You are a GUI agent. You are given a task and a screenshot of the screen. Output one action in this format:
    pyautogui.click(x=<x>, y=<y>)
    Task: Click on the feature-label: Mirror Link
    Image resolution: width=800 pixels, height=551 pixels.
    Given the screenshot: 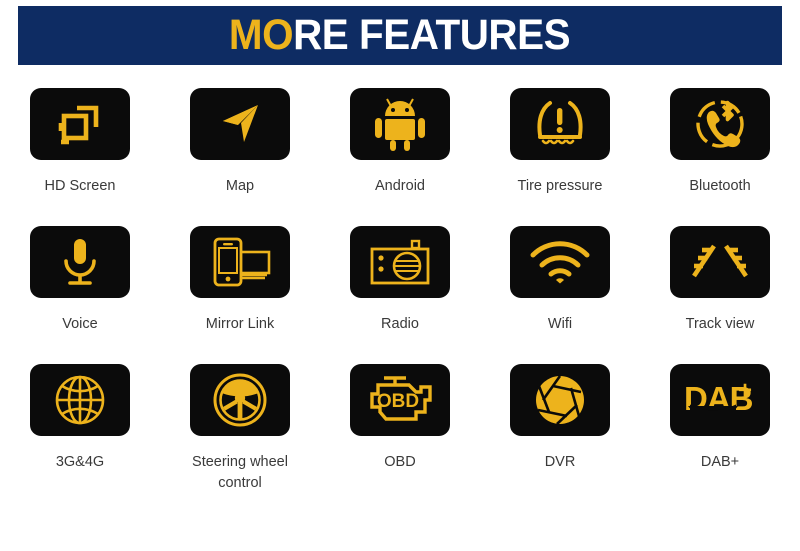 What is the action you would take?
    pyautogui.click(x=240, y=324)
    